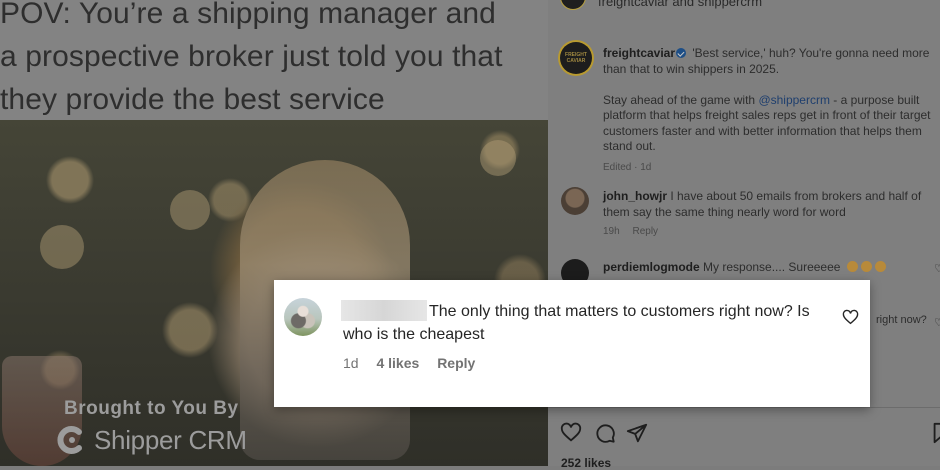 The width and height of the screenshot is (940, 470). I want to click on shipper-crm-logo-icon, so click(69, 440).